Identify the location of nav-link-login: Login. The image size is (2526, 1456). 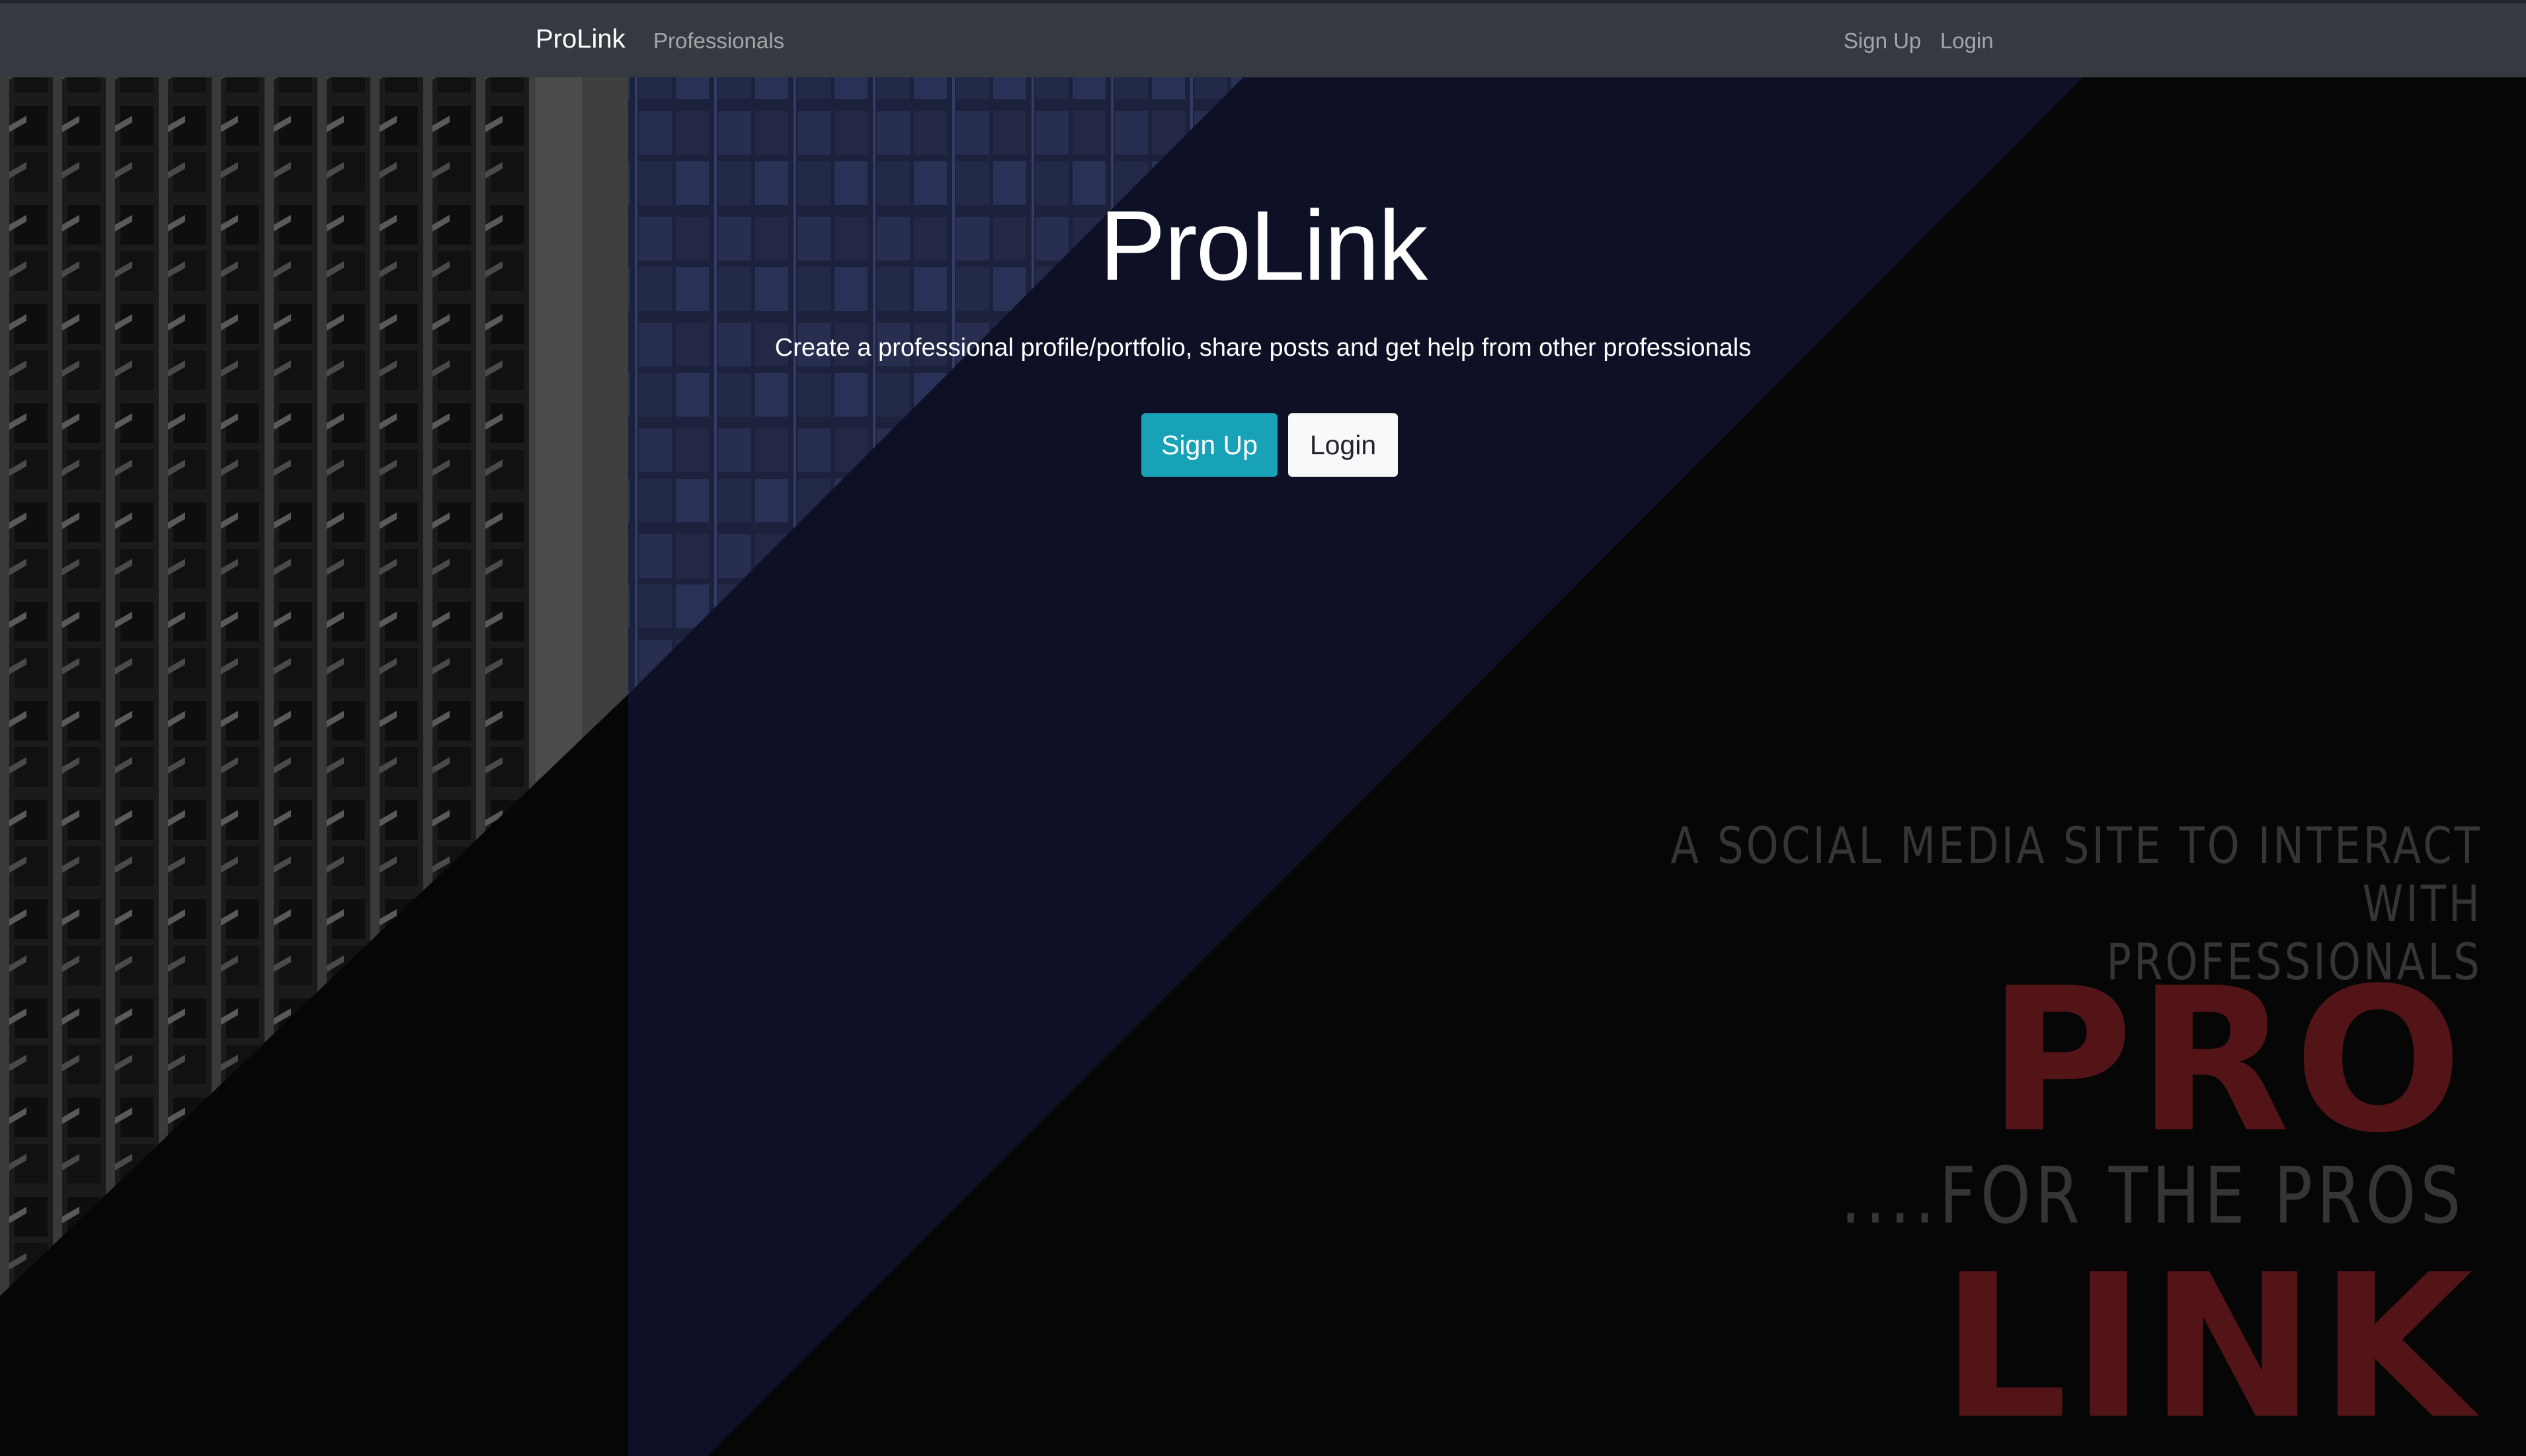
(1967, 41).